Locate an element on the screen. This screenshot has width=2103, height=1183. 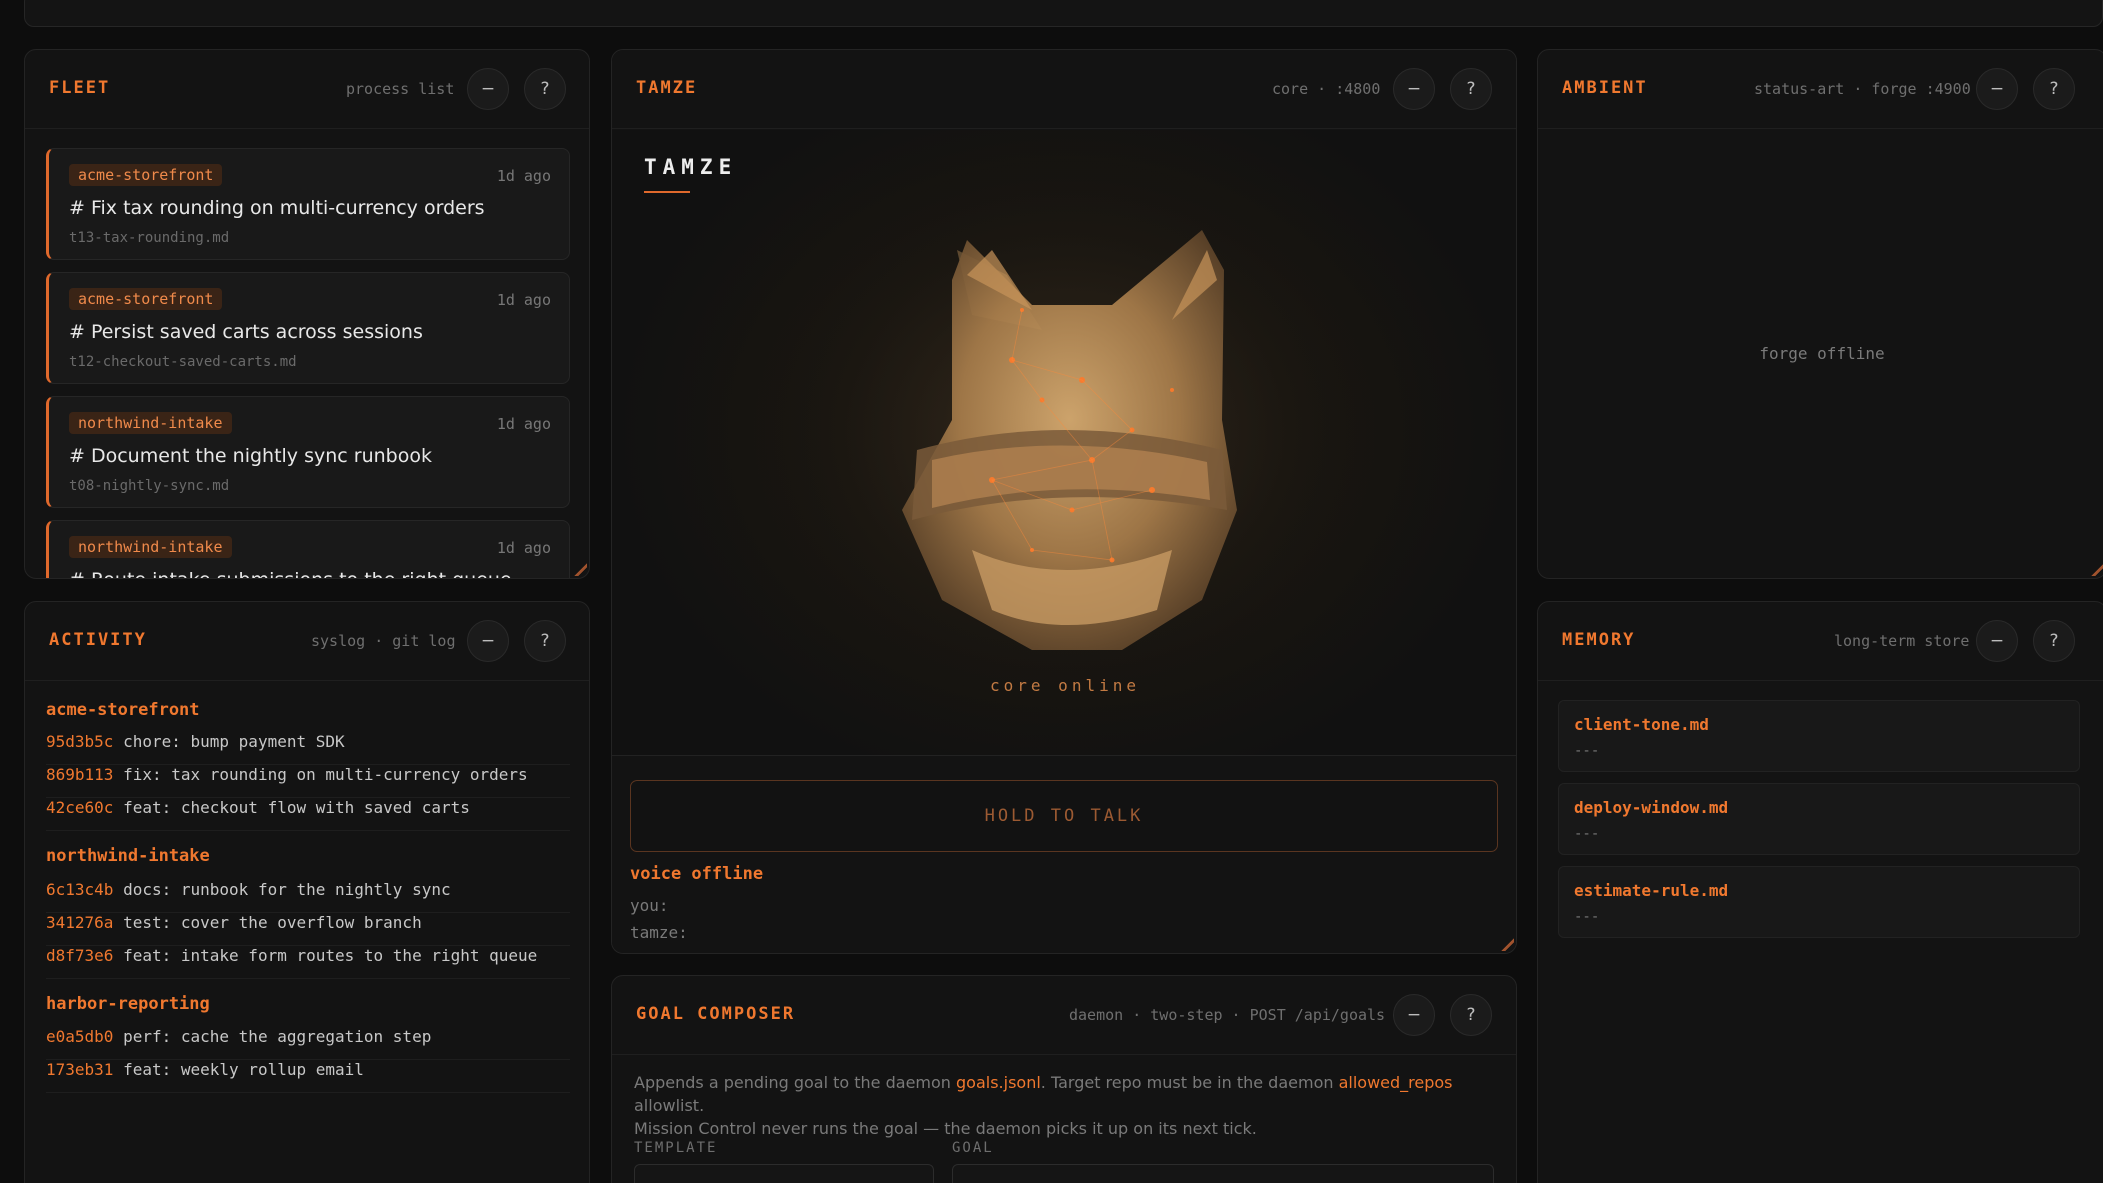
tamze-minimize-button: − is located at coordinates (1414, 89).